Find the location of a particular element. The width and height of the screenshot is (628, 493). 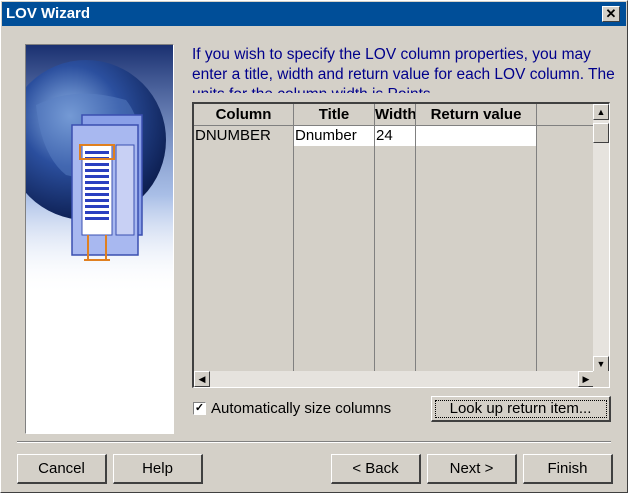

header-empty is located at coordinates (565, 115).